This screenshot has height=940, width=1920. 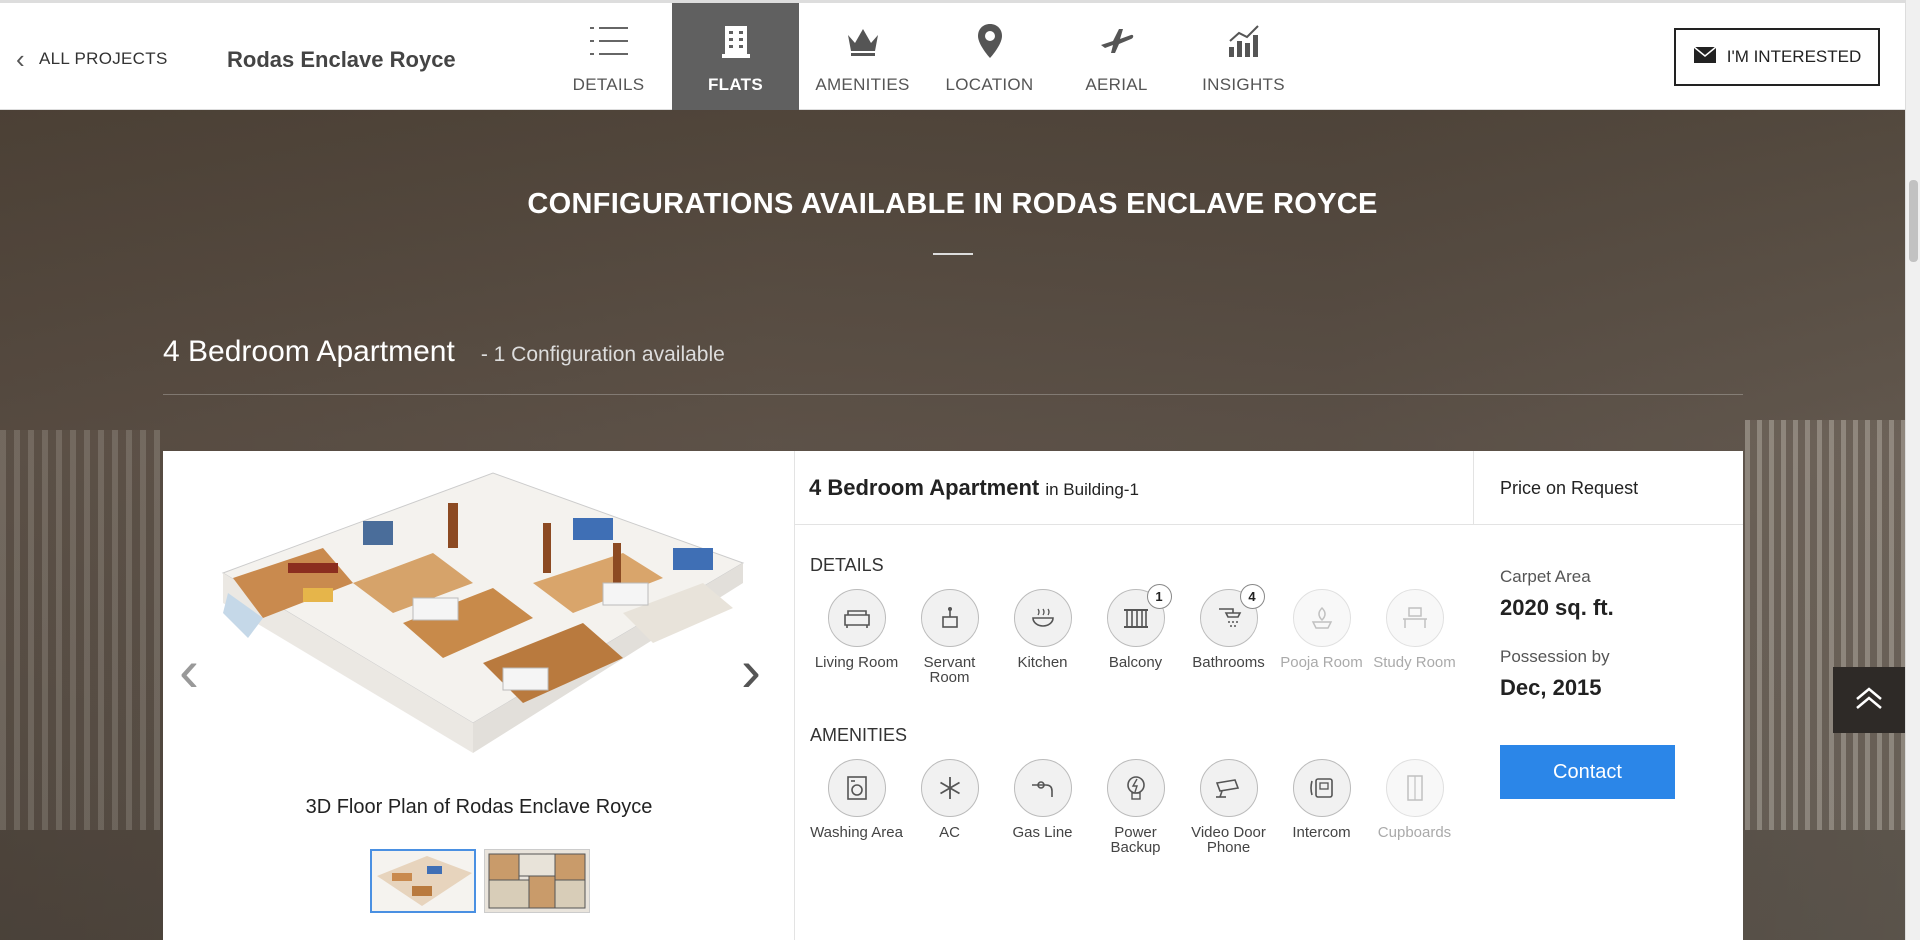 I want to click on detail-kitchen: Kitchen, so click(x=1042, y=637).